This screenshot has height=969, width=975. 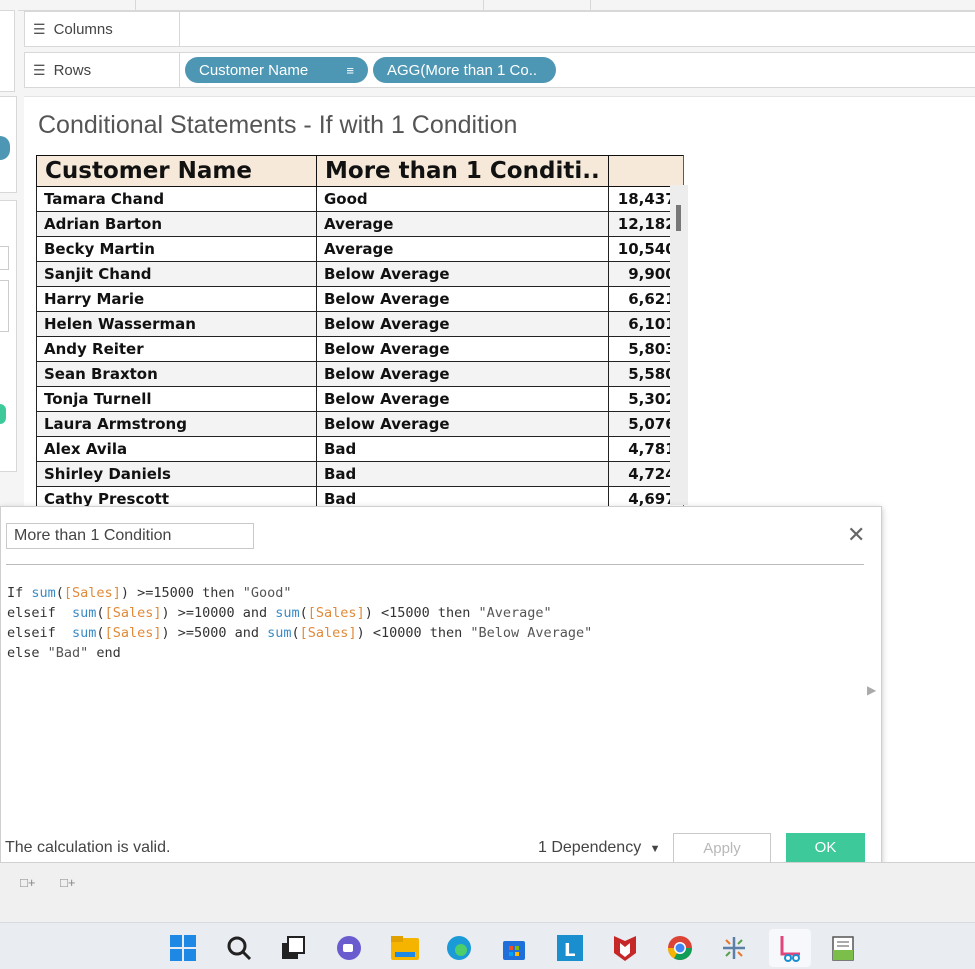 What do you see at coordinates (678, 218) in the screenshot?
I see `scroll-thumb` at bounding box center [678, 218].